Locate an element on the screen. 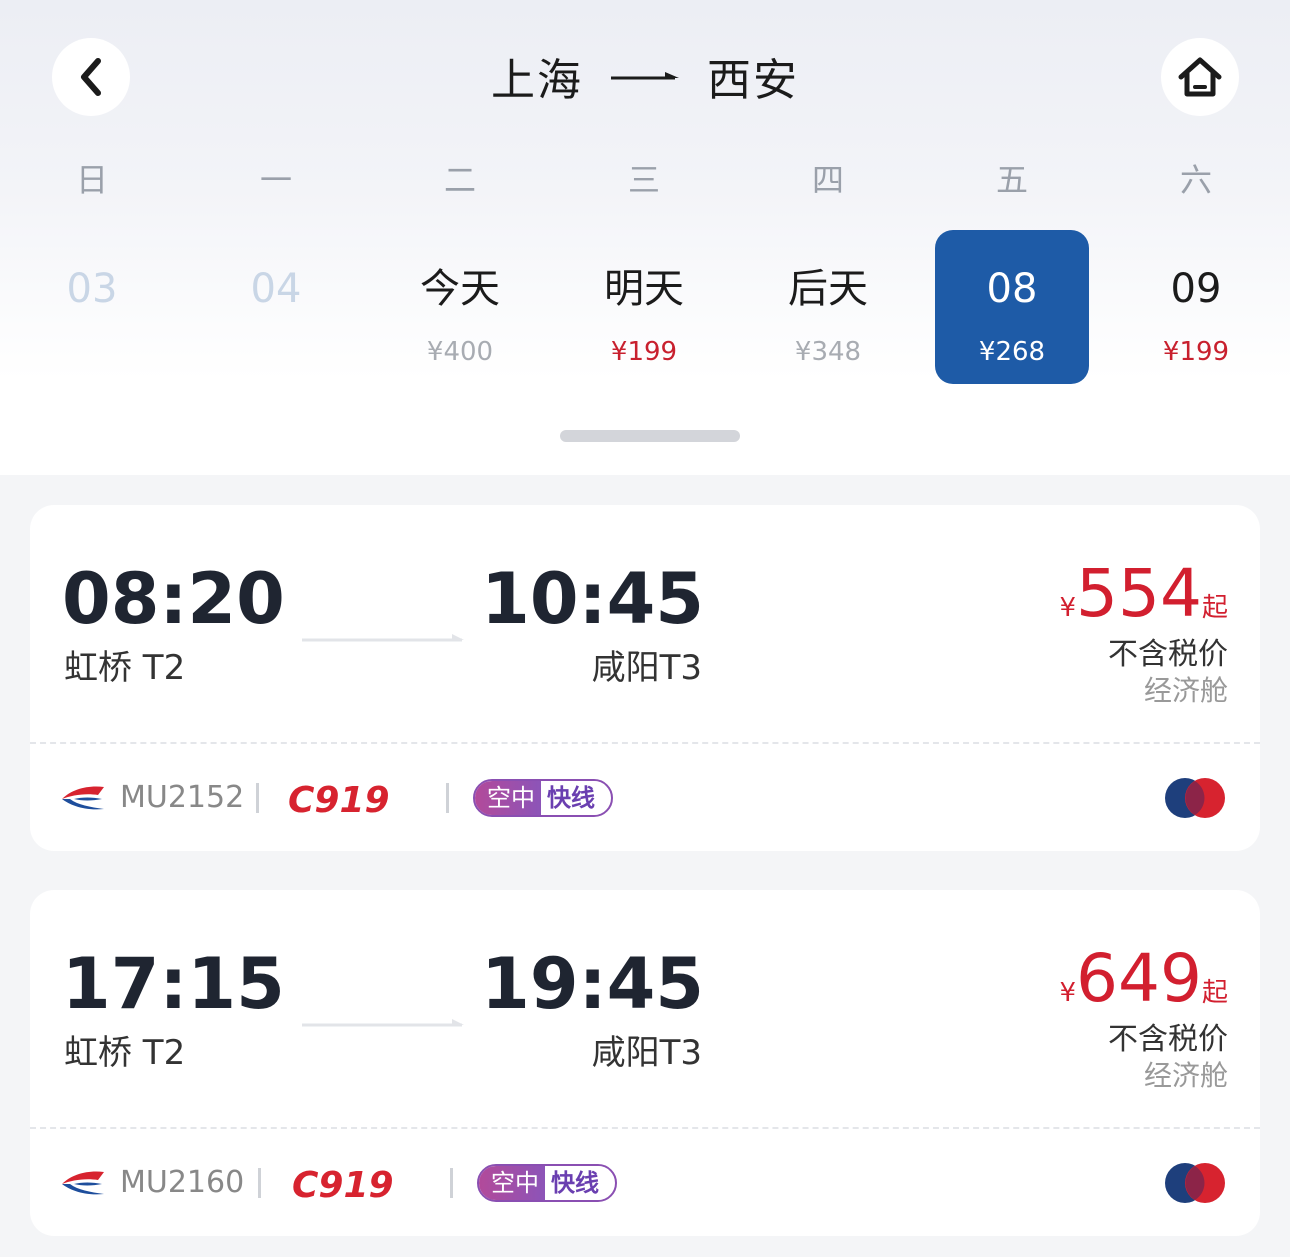 This screenshot has height=1257, width=1290. home-icon is located at coordinates (1200, 77).